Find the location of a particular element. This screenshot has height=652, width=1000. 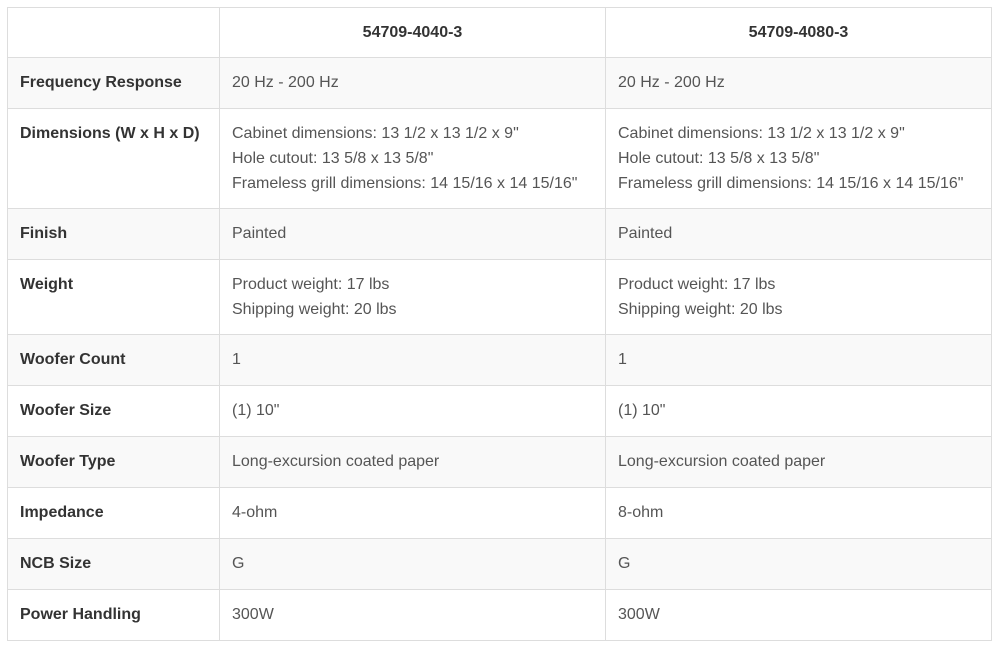

row-label: Frequency Response is located at coordinates (113, 83).